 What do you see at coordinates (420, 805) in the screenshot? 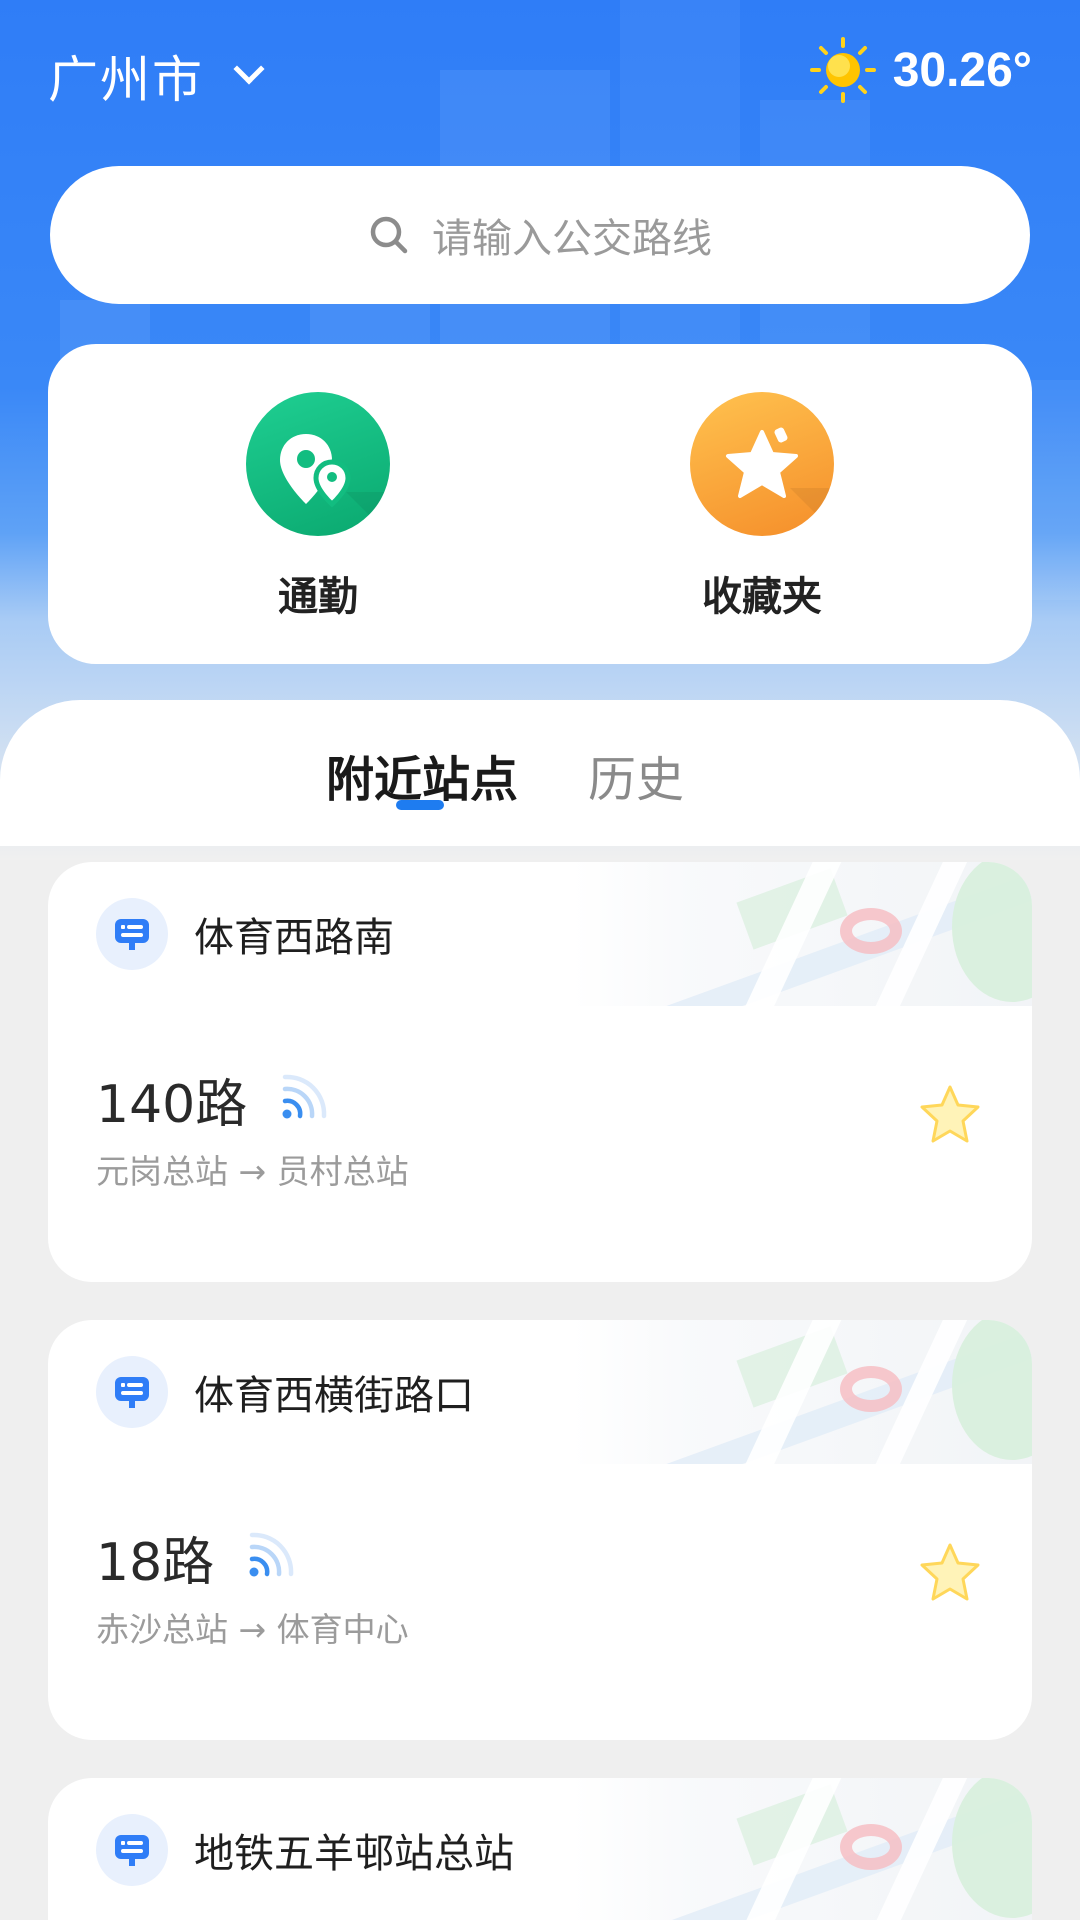
I see `tab-indicator` at bounding box center [420, 805].